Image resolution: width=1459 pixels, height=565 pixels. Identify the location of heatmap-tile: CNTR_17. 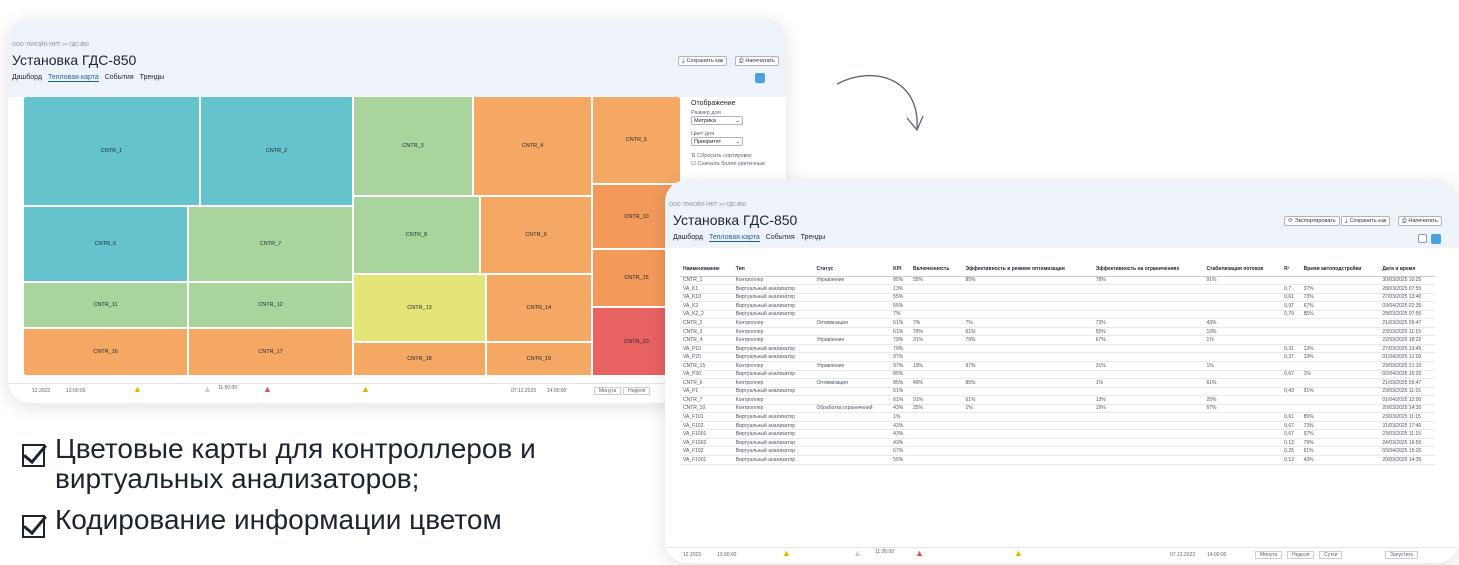
(270, 352).